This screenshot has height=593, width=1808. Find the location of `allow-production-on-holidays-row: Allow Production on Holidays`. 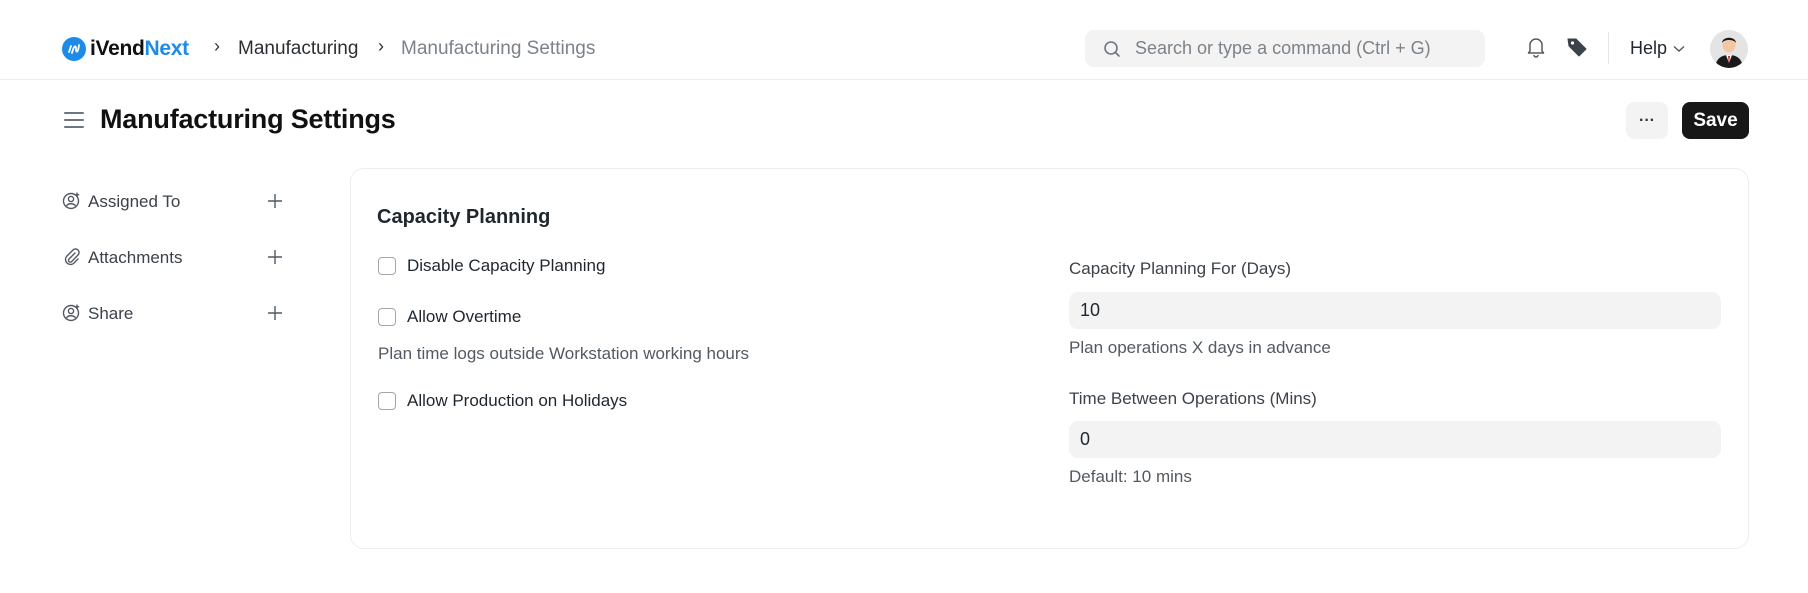

allow-production-on-holidays-row: Allow Production on Holidays is located at coordinates (502, 401).